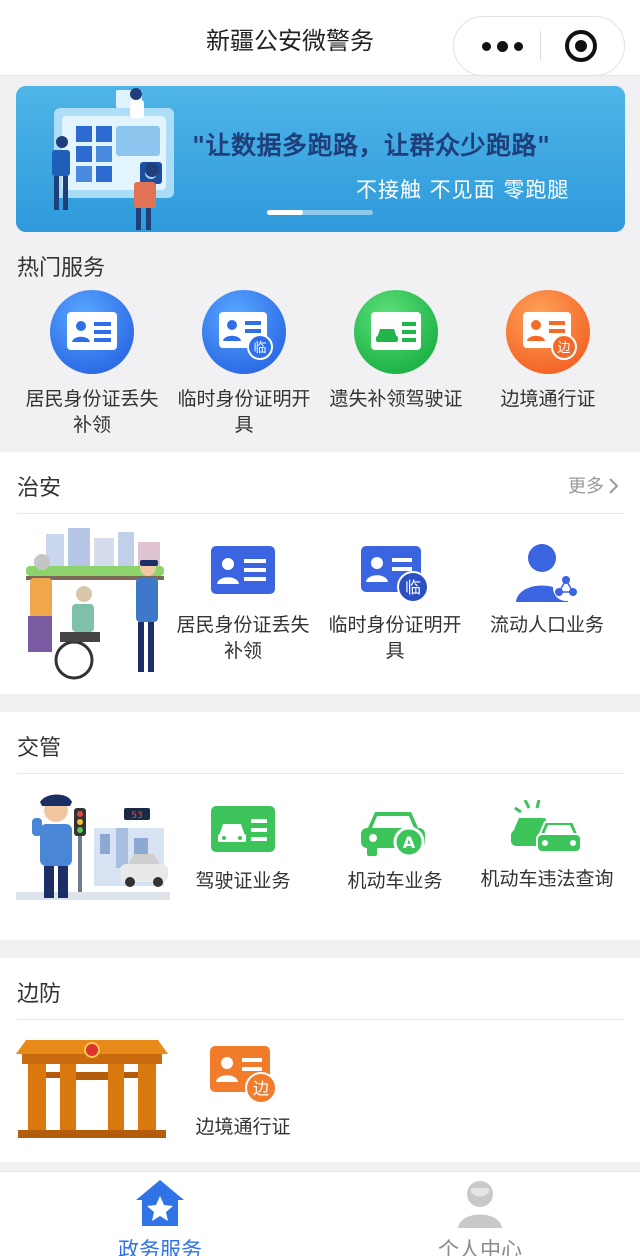 This screenshot has width=640, height=1256. Describe the element at coordinates (547, 879) in the screenshot. I see `tile-label: 机动车违法查询` at that location.